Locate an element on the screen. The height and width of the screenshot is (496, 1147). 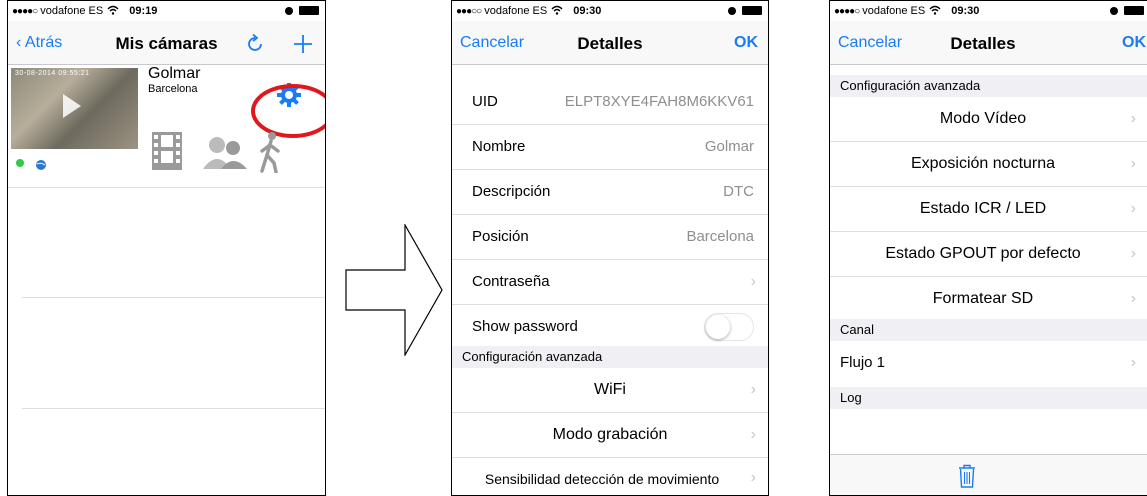
status-bar: ●●●○○ vodafone ES 09:30 is located at coordinates (610, 11).